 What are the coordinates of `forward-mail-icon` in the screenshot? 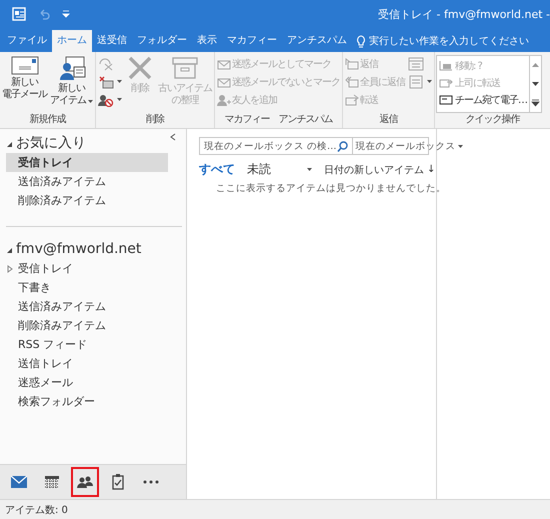 It's located at (446, 82).